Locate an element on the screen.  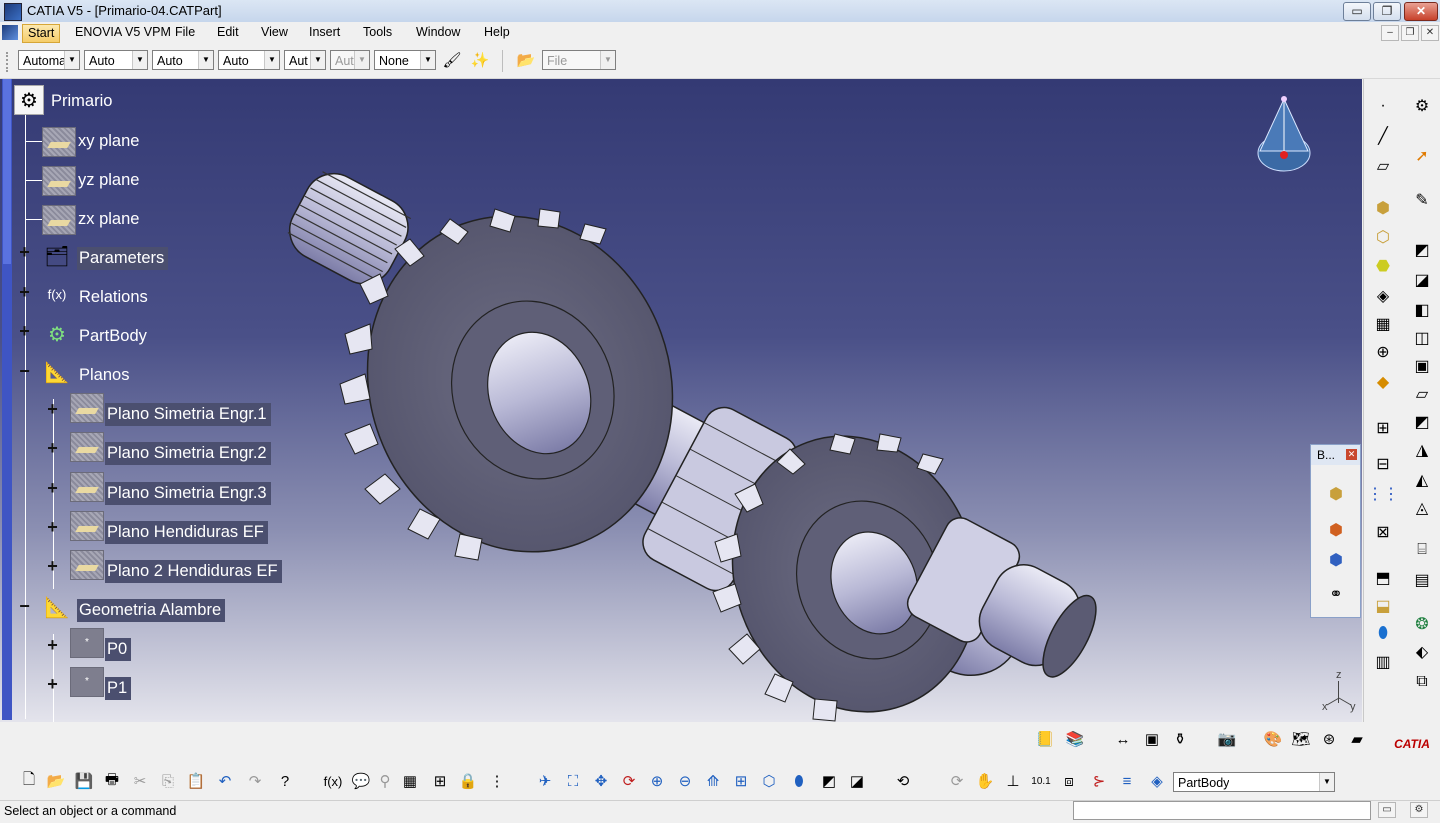
tree-node-plano-hendiduras: Plano Hendiduras EF is located at coordinates (186, 532).